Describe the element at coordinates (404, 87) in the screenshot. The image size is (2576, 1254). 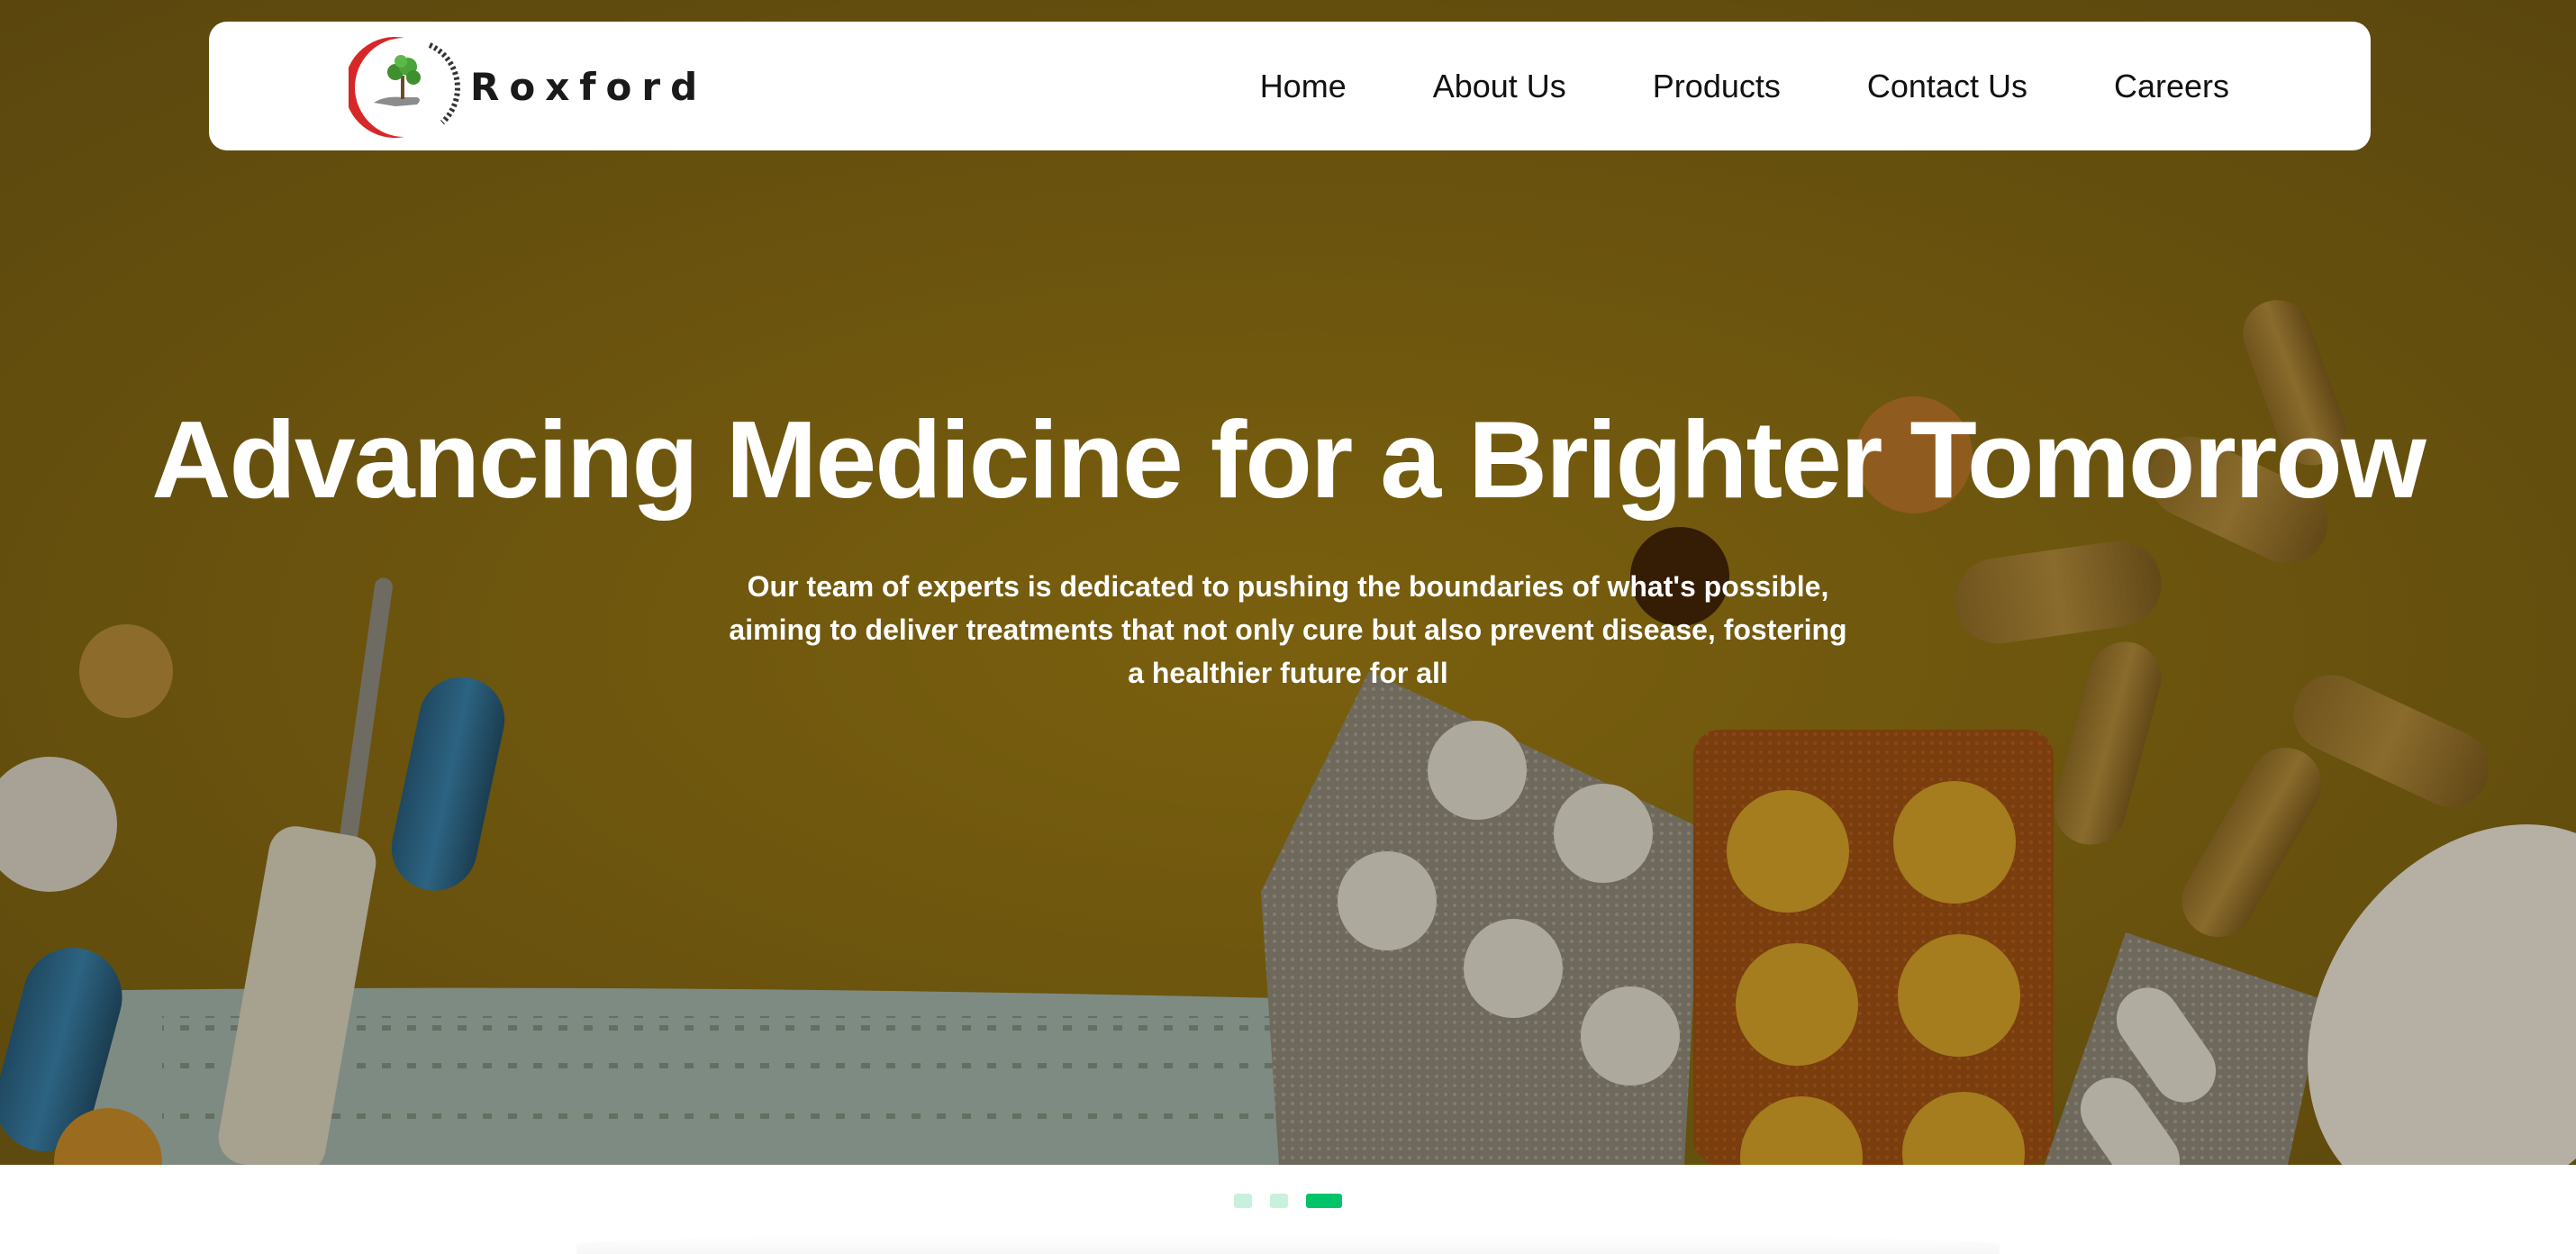
I see `roxford-logo-icon` at that location.